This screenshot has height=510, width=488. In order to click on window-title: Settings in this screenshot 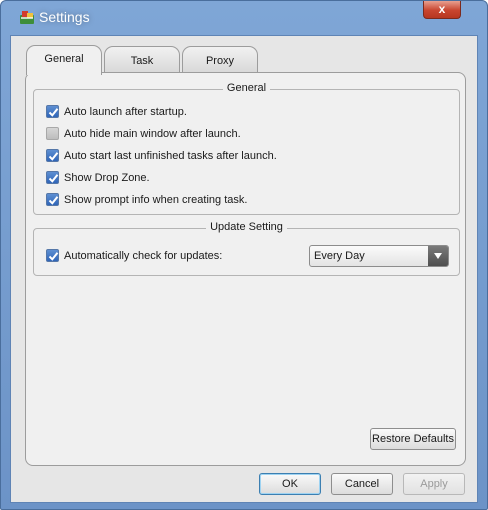, I will do `click(64, 17)`.